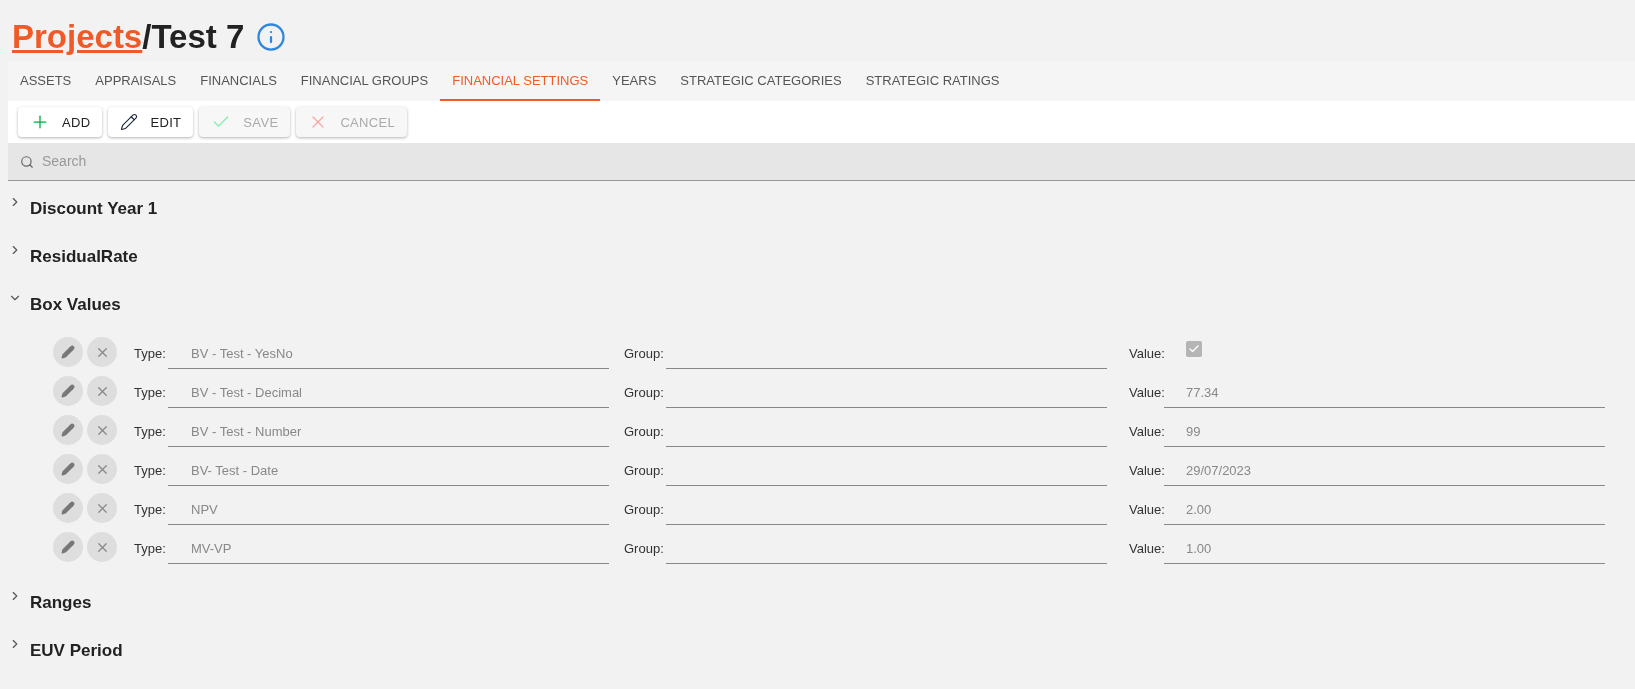  I want to click on projects-link: Projects, so click(77, 37).